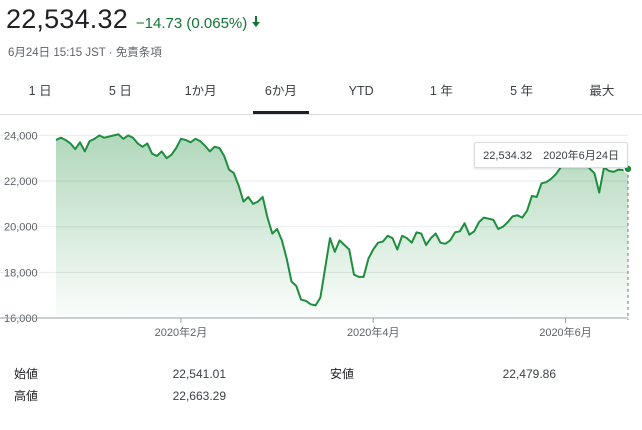 Image resolution: width=642 pixels, height=430 pixels. I want to click on tab-1-day: 1 日, so click(40, 94).